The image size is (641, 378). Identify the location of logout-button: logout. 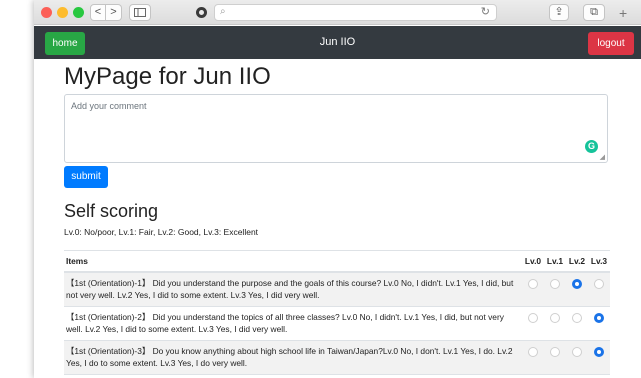
(611, 43).